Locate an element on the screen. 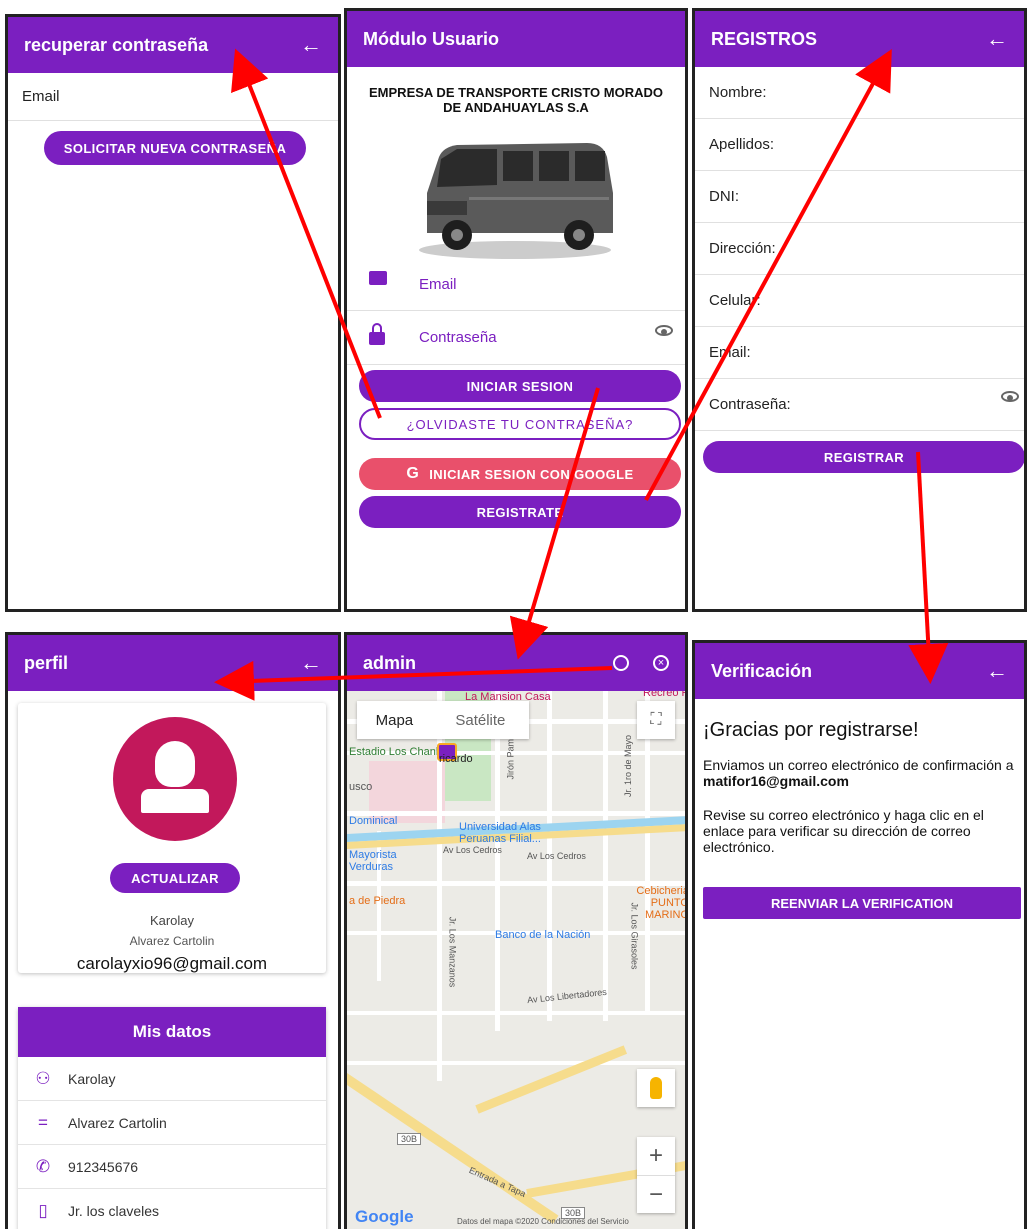 Image resolution: width=1027 pixels, height=1229 pixels. user-silhouette-icon is located at coordinates (175, 764).